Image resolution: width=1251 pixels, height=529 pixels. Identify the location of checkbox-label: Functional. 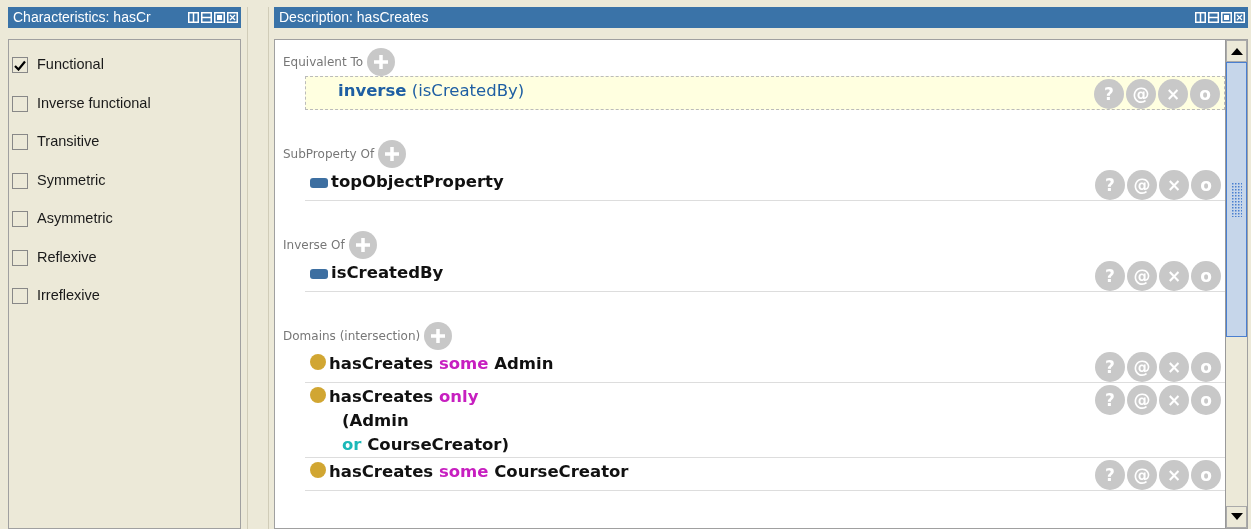
(70, 65).